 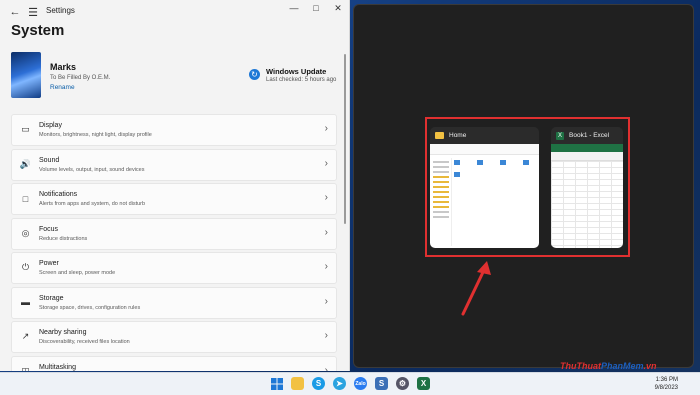 I want to click on item-label: Power, so click(x=49, y=263).